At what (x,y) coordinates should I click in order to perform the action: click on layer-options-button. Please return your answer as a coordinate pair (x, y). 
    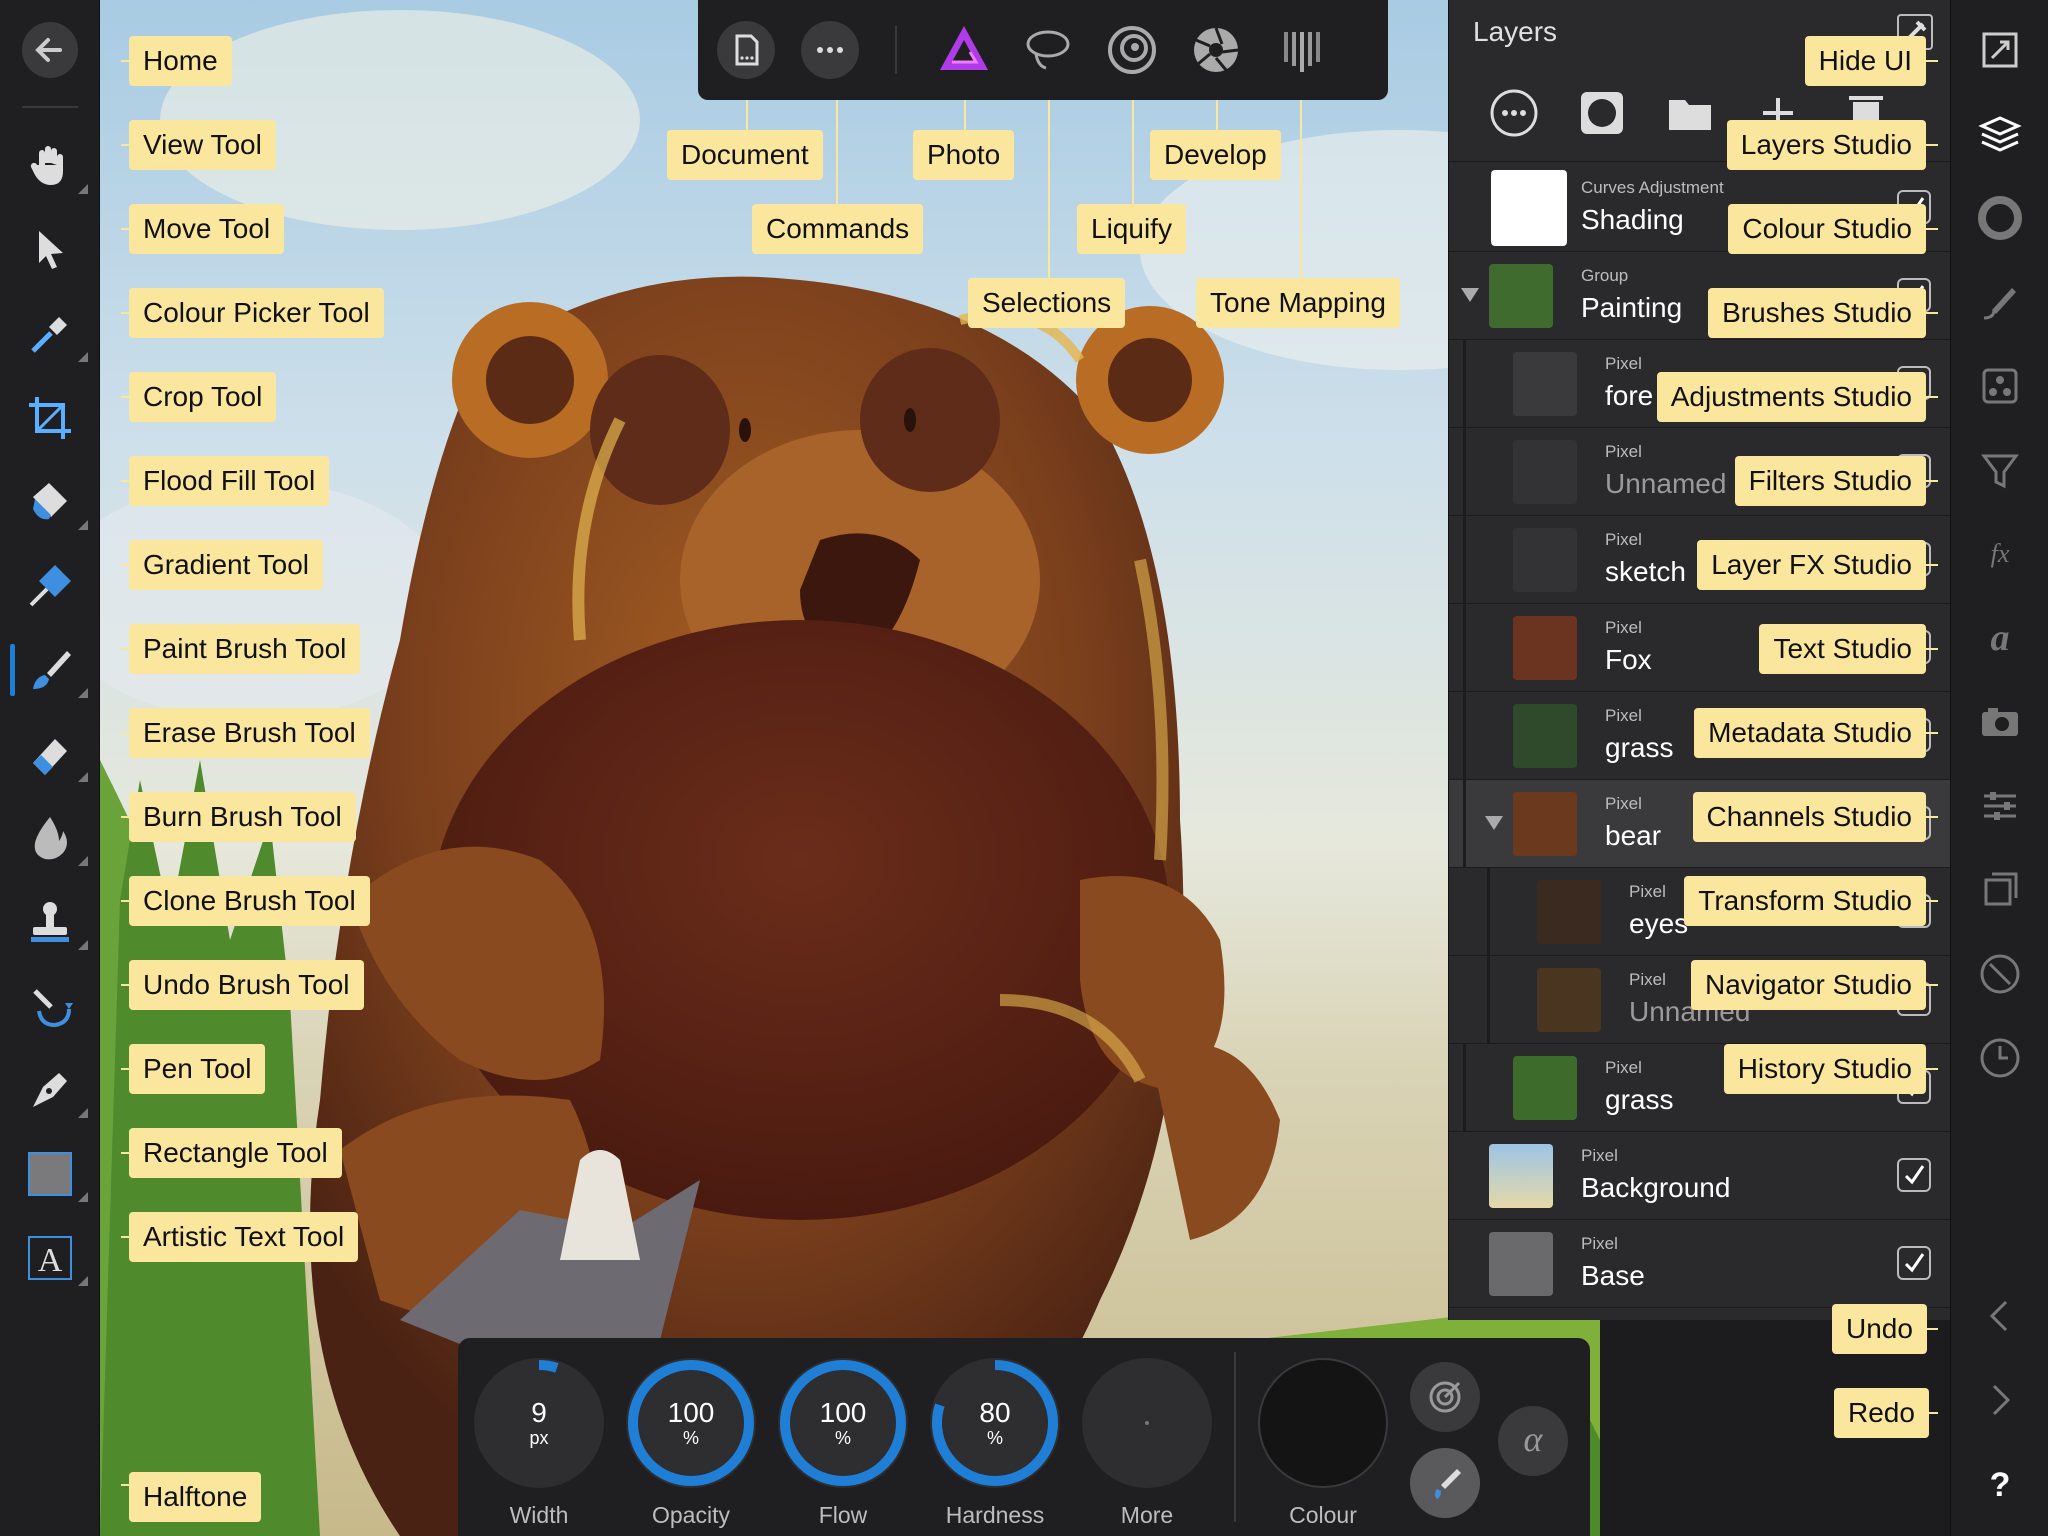
    Looking at the image, I should click on (1514, 113).